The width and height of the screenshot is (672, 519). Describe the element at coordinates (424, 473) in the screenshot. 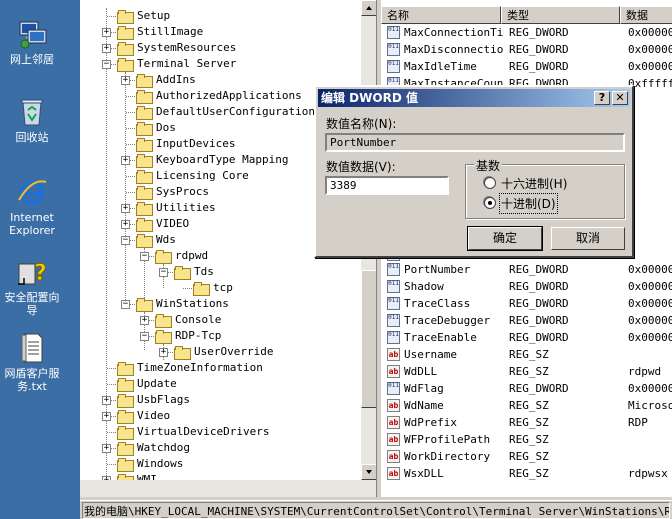

I see `value-name: WsxDLL` at that location.